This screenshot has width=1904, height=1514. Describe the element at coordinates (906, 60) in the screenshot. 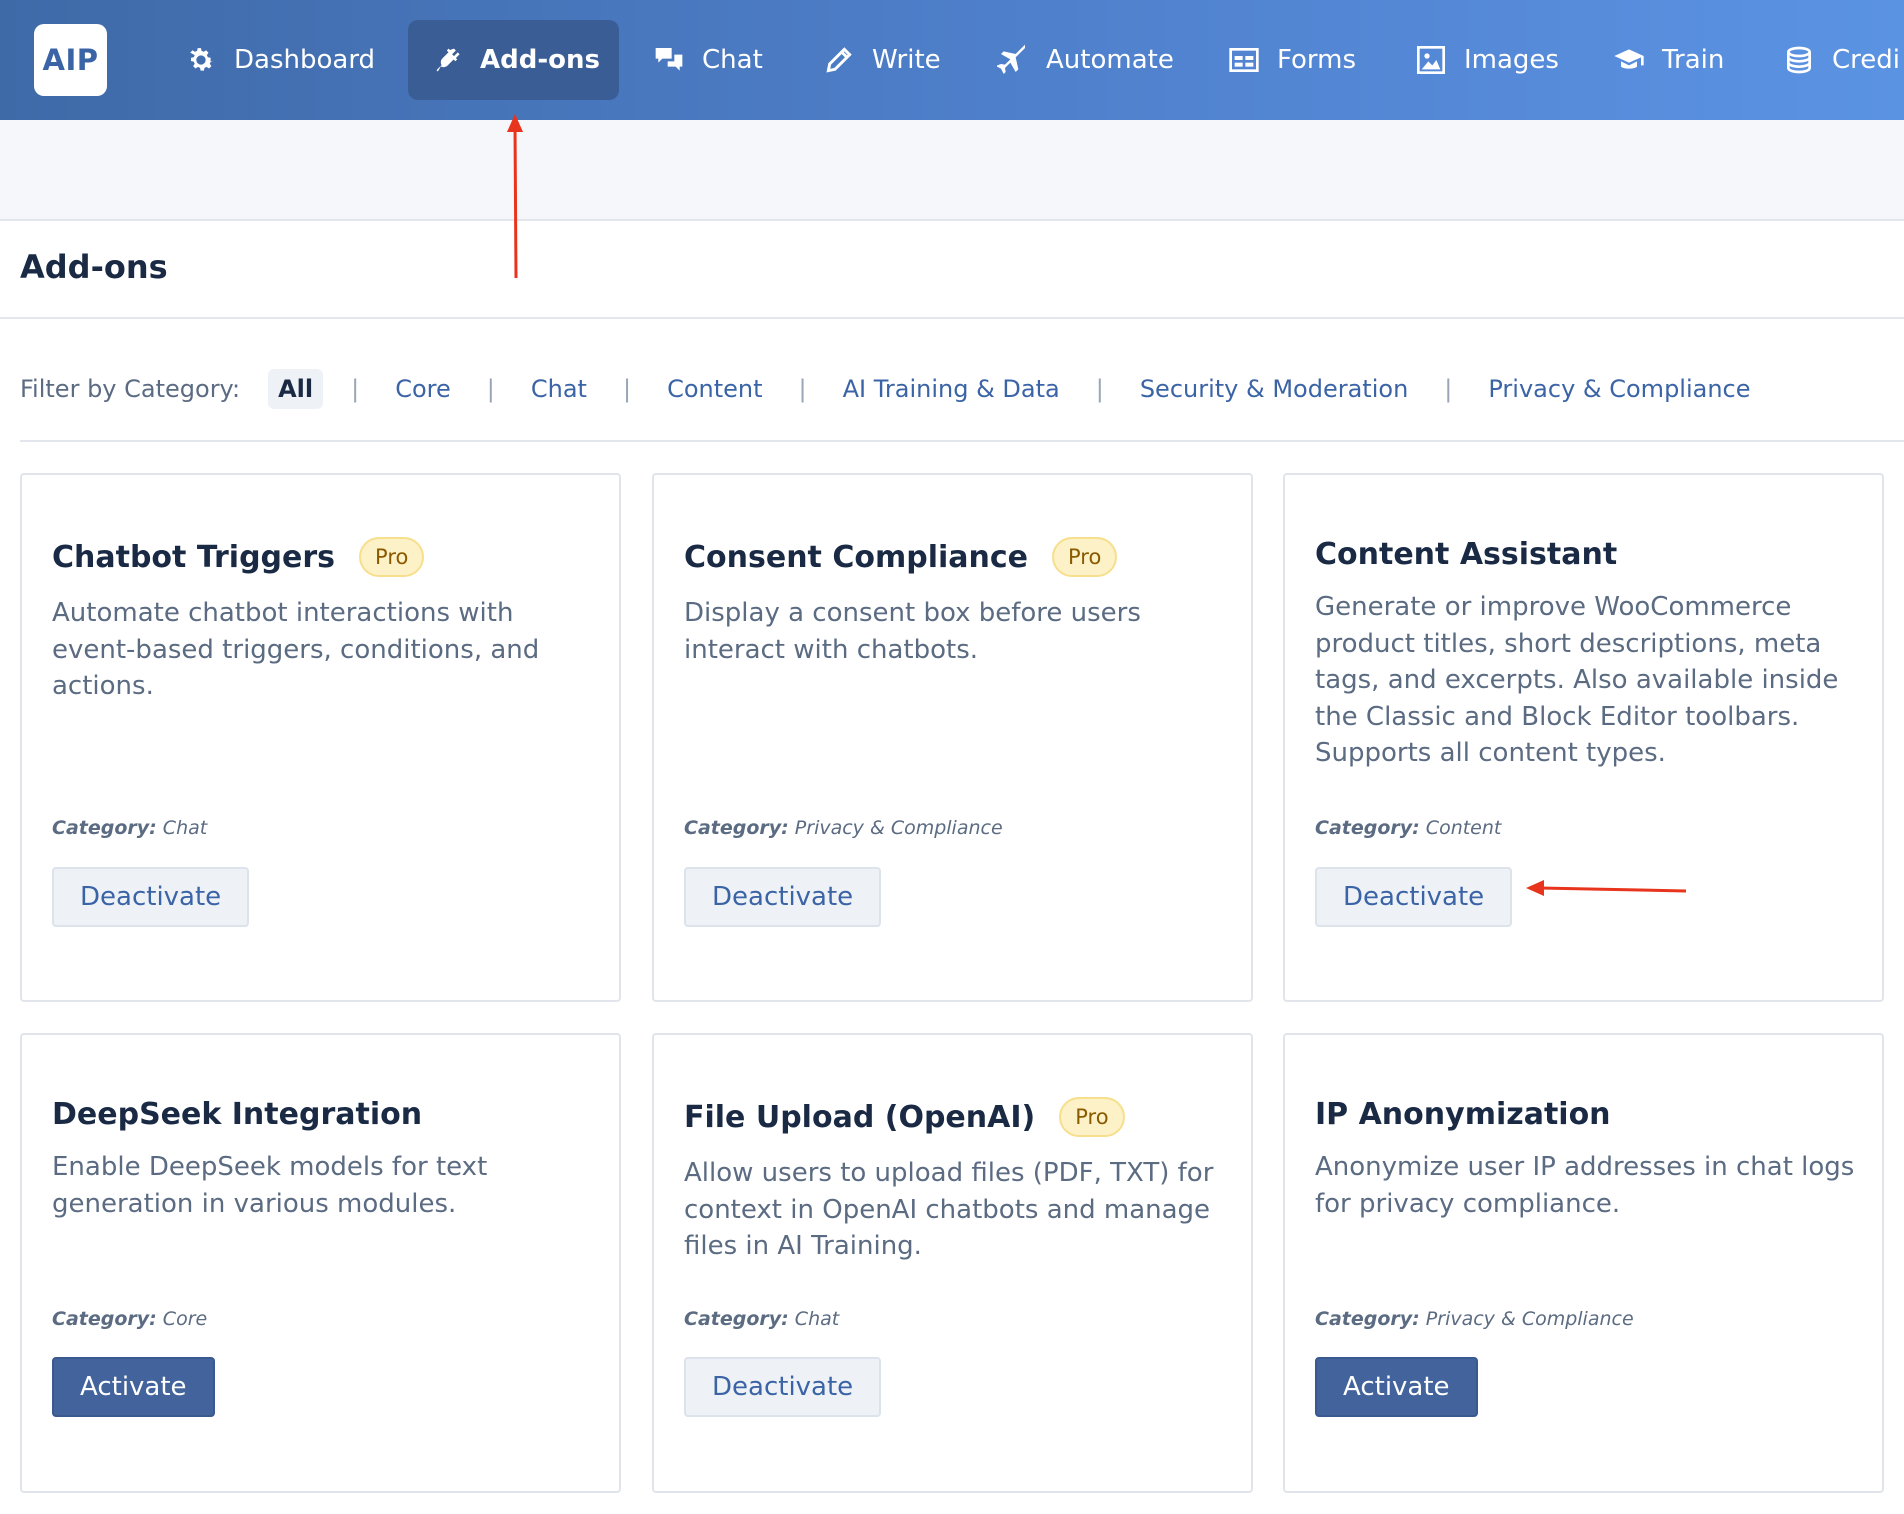

I see `nav-label: Write` at that location.